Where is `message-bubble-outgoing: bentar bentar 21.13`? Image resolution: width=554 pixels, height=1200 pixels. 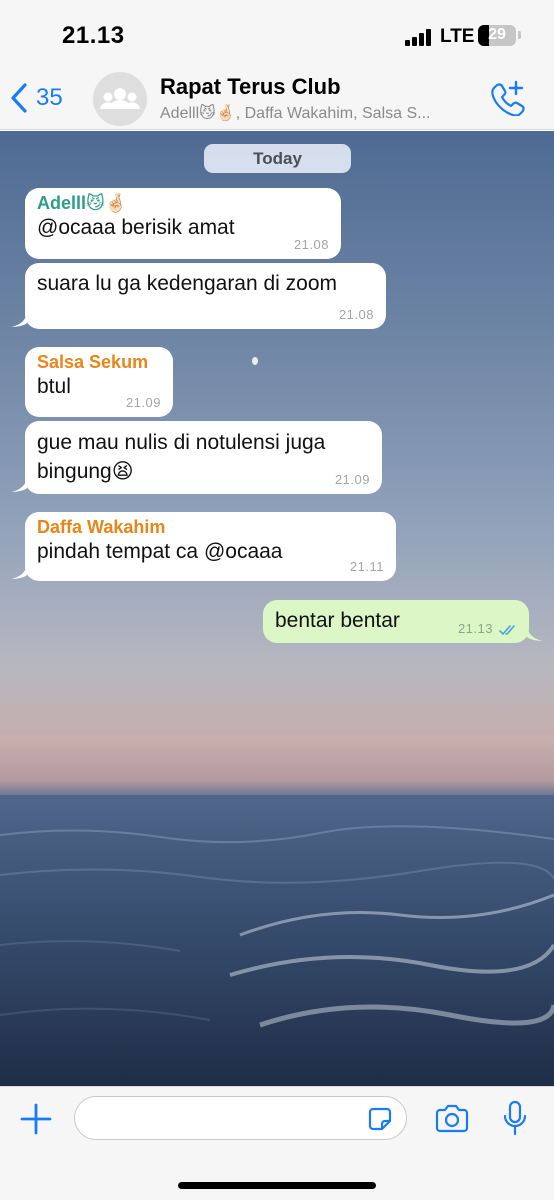
message-bubble-outgoing: bentar bentar 21.13 is located at coordinates (396, 621).